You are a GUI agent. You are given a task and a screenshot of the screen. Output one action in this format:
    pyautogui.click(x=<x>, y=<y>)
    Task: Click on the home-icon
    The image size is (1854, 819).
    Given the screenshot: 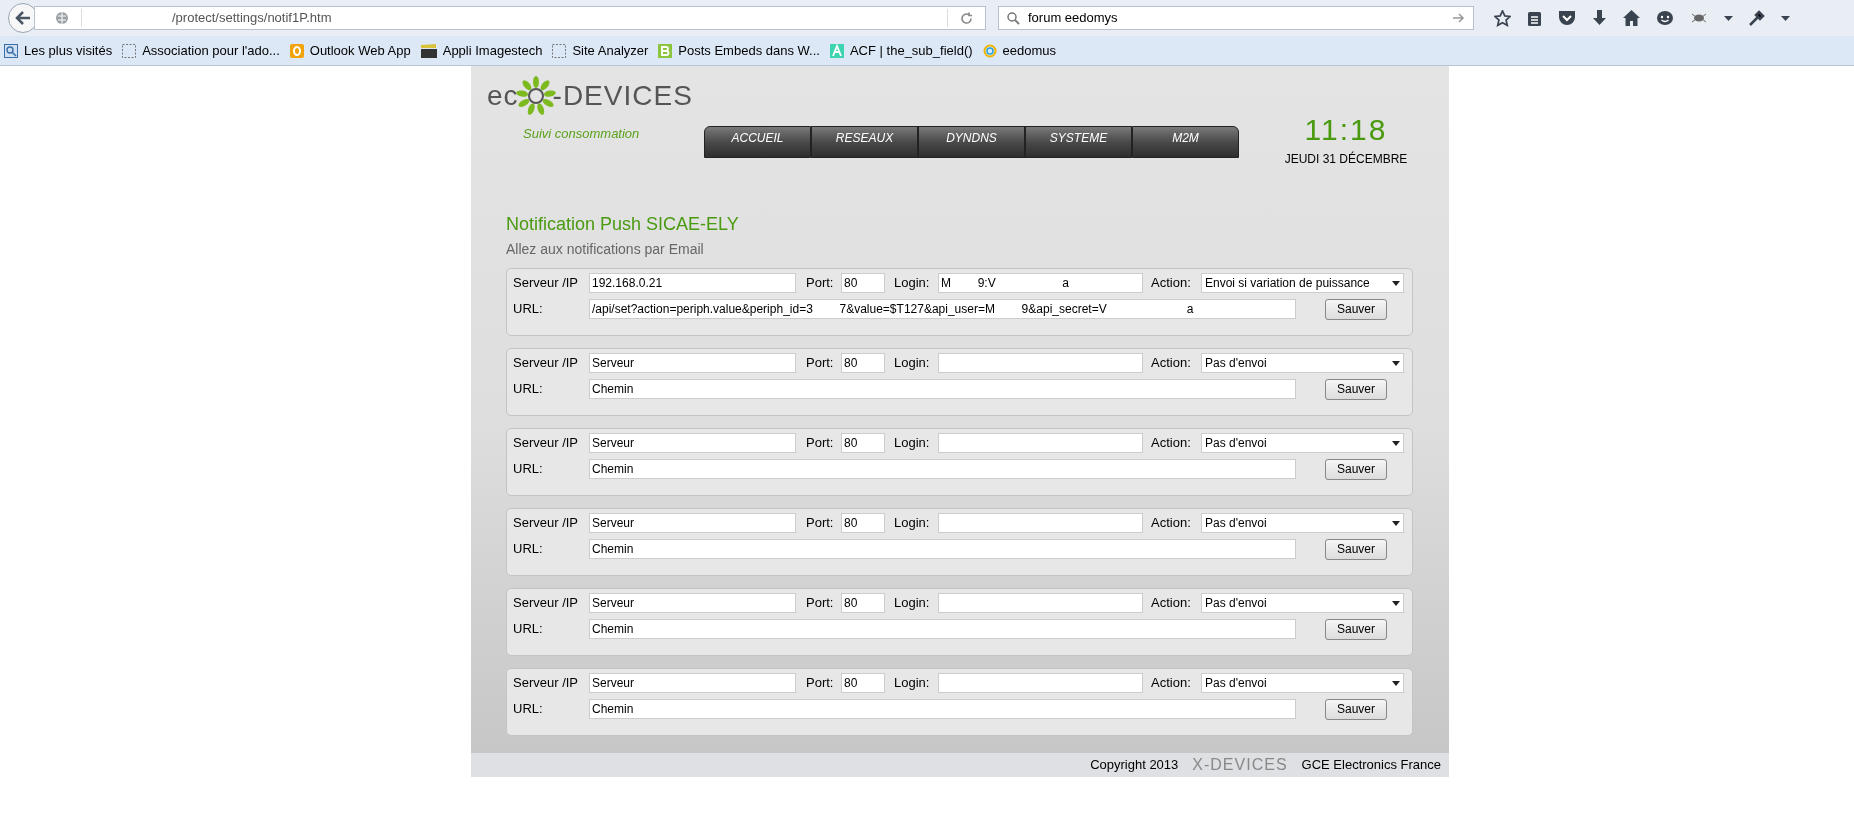 What is the action you would take?
    pyautogui.click(x=1631, y=18)
    